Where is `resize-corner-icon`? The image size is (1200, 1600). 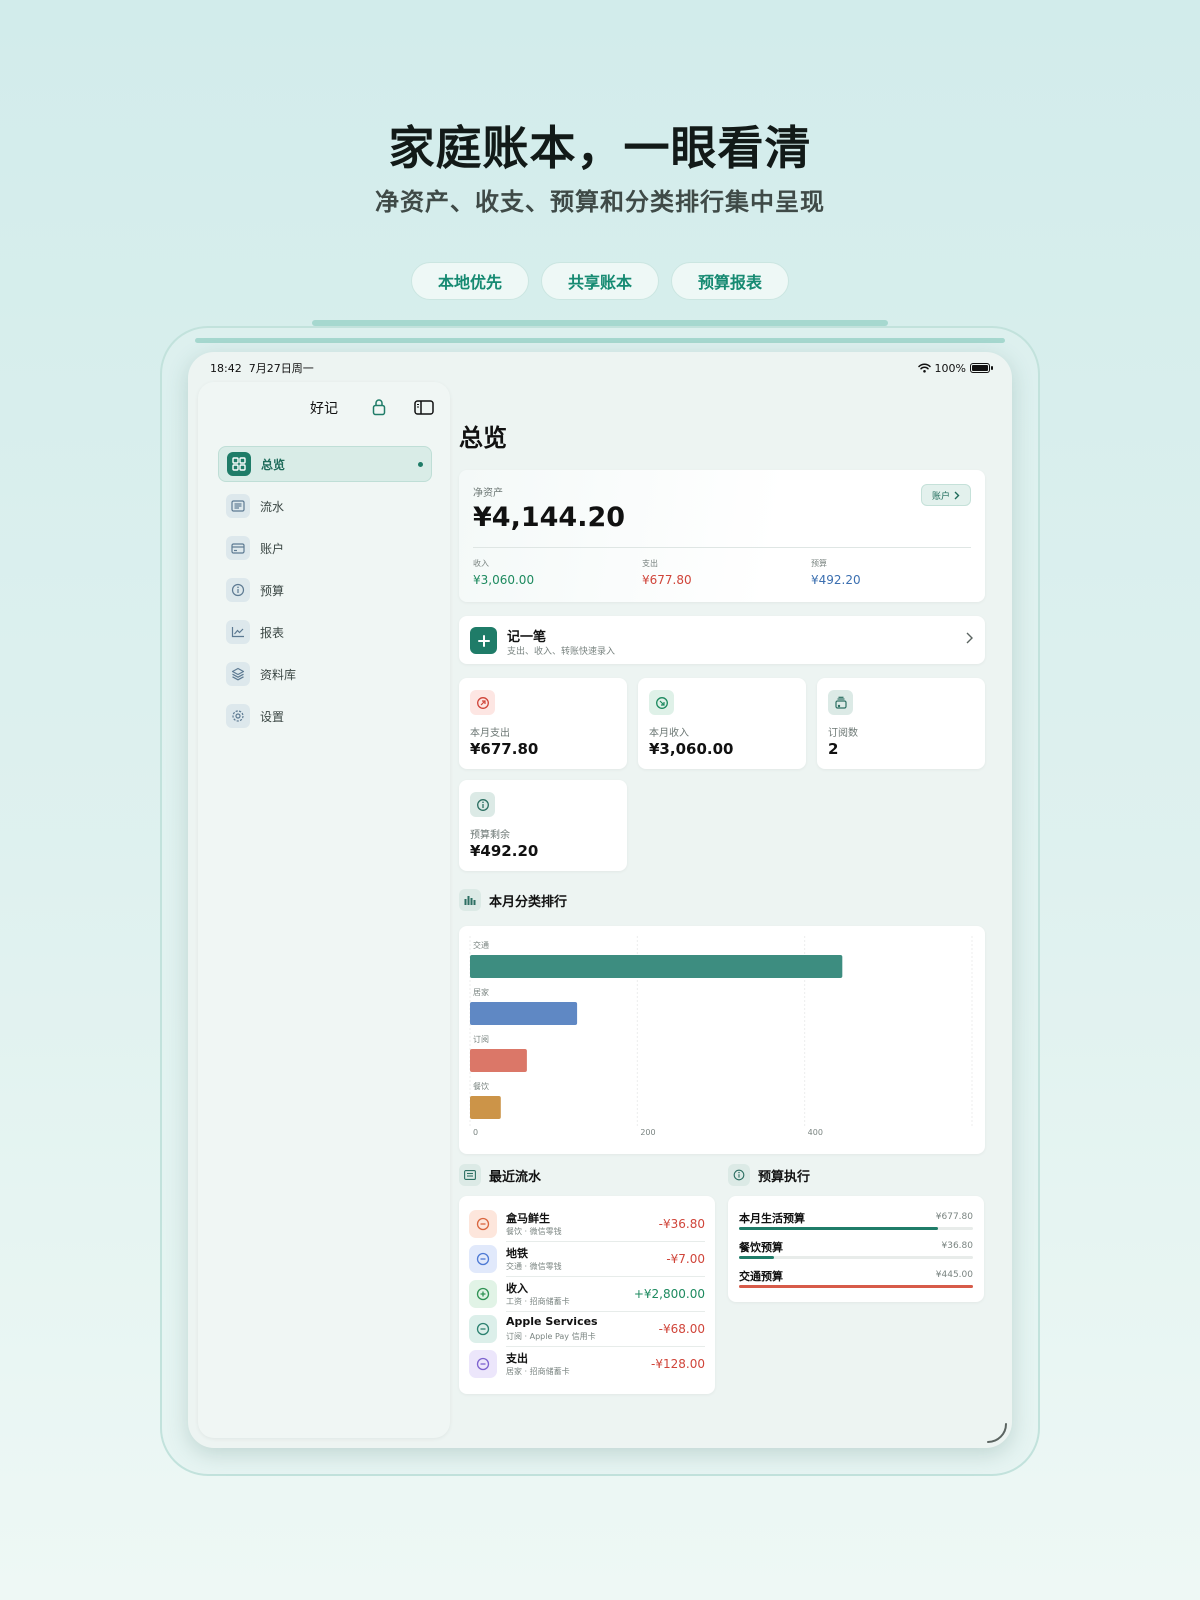 resize-corner-icon is located at coordinates (997, 1433).